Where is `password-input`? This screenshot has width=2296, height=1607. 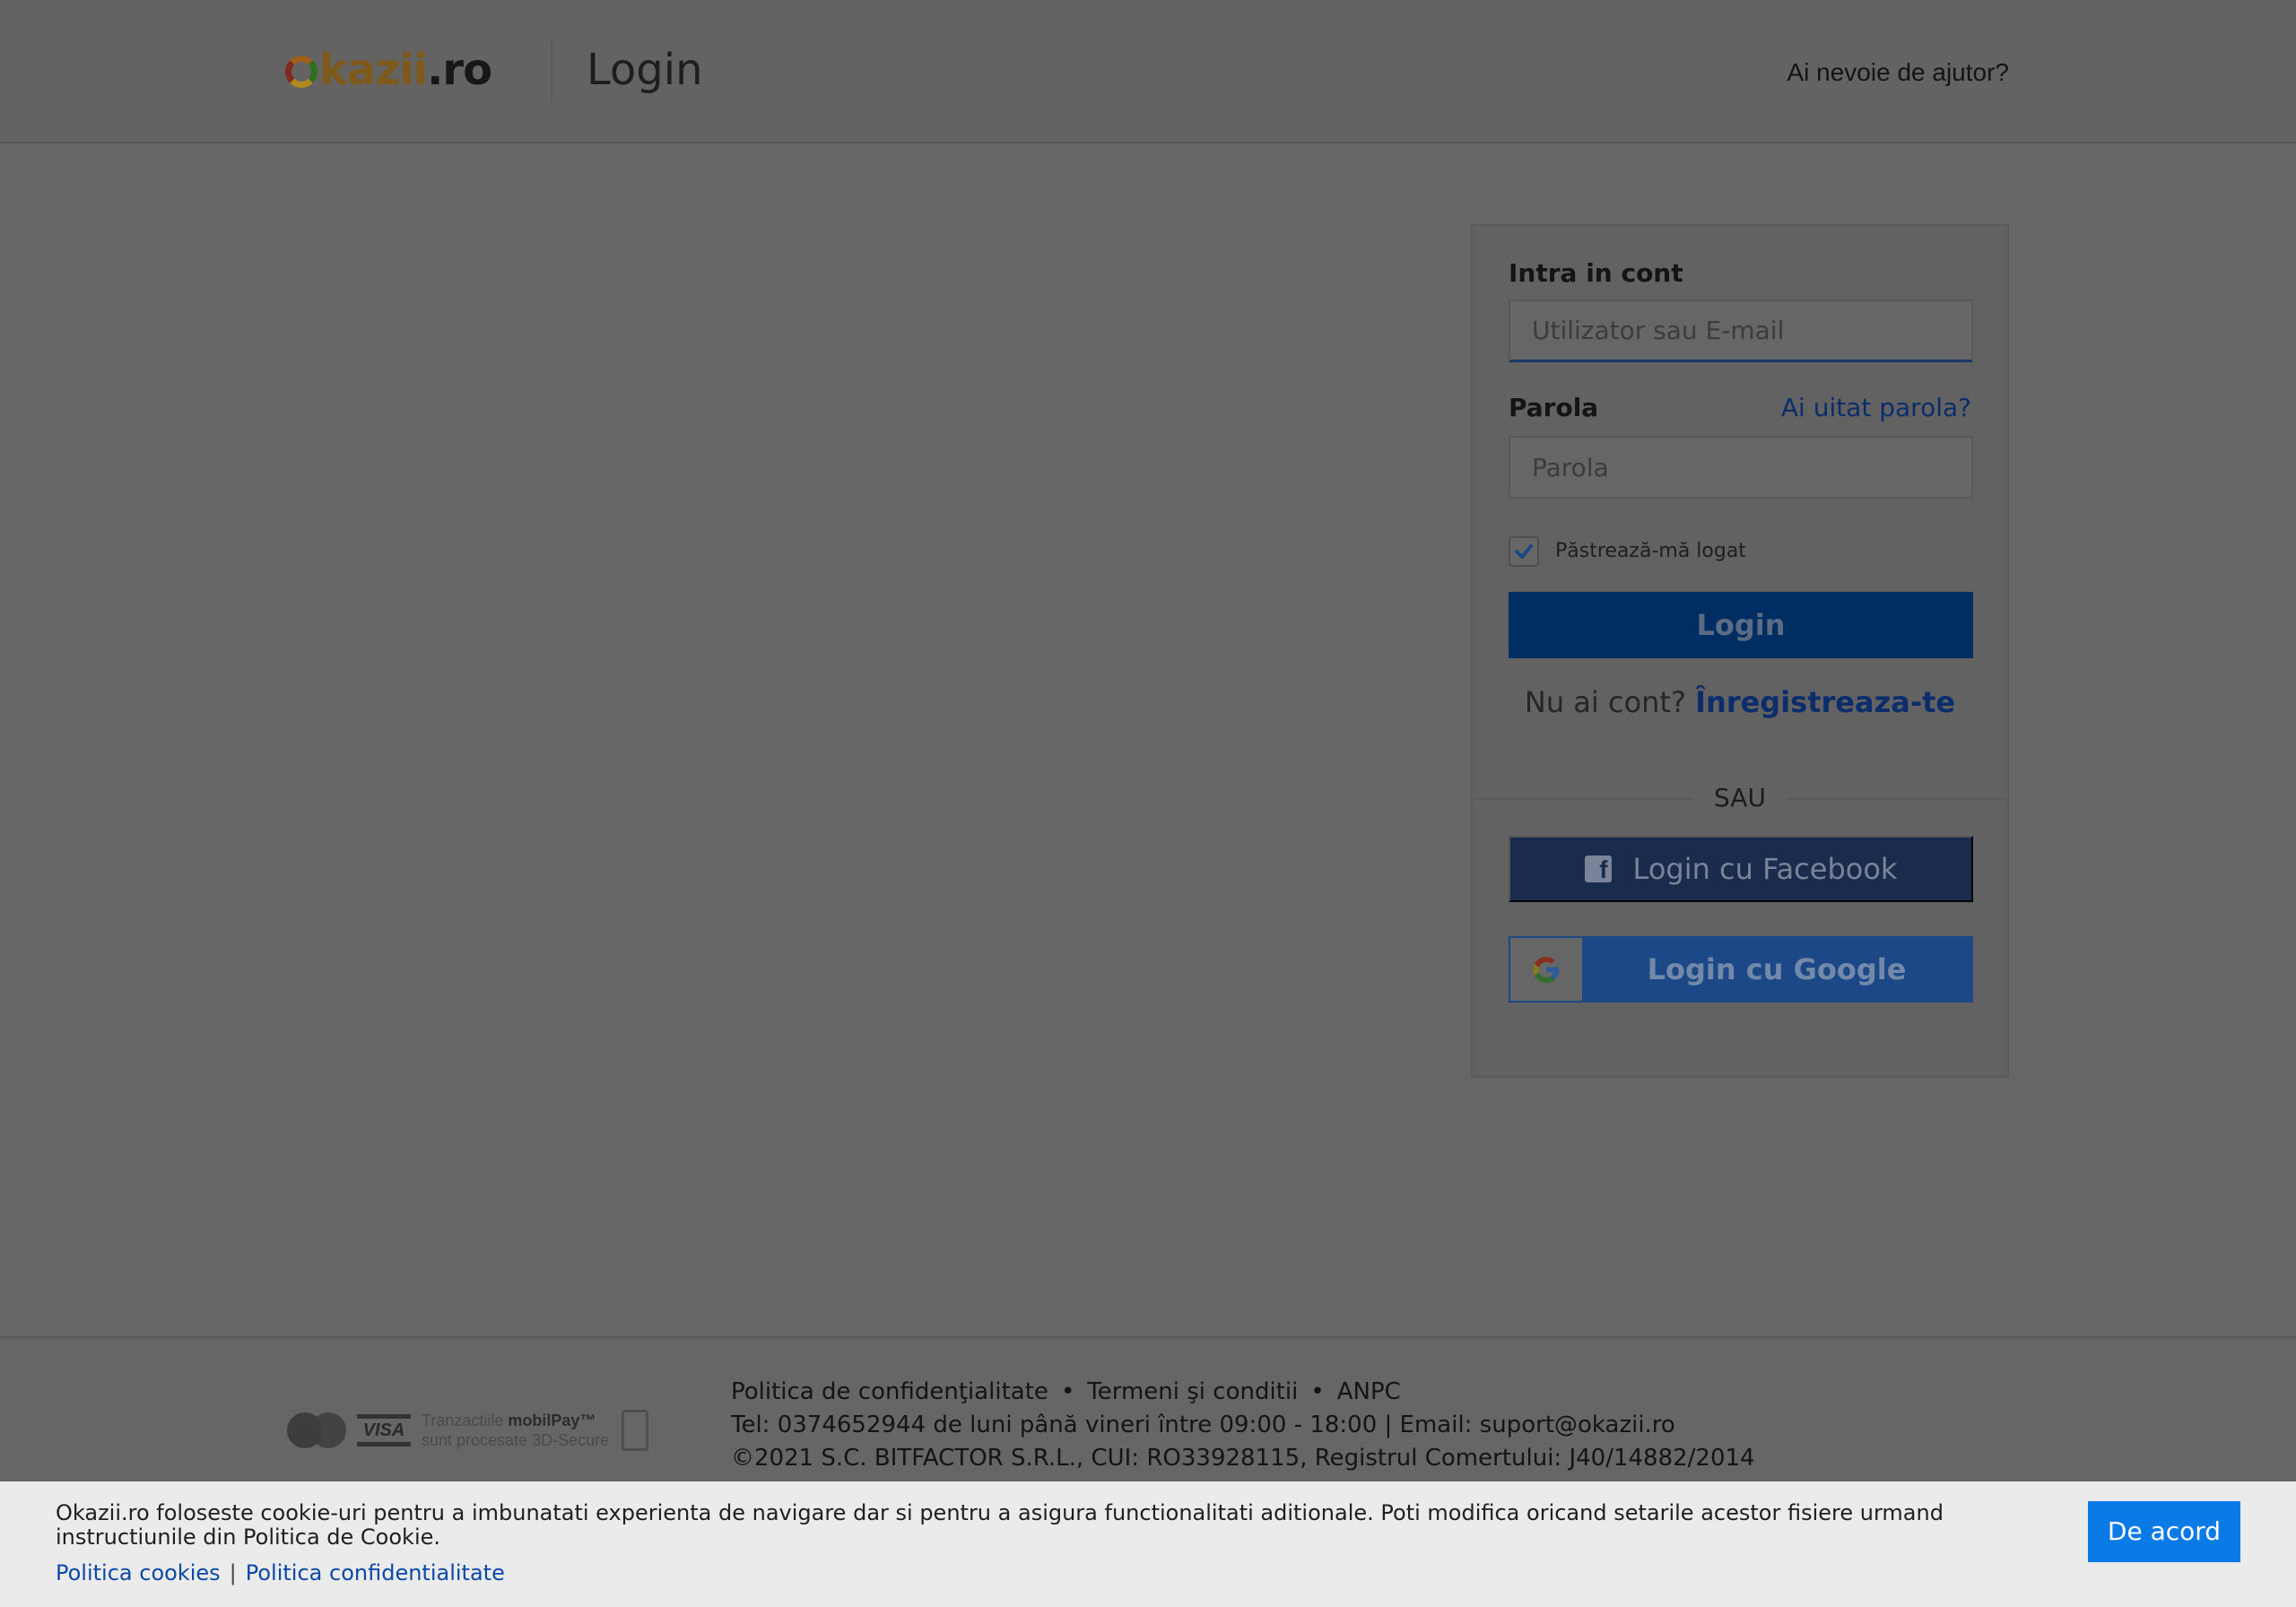 password-input is located at coordinates (1741, 468).